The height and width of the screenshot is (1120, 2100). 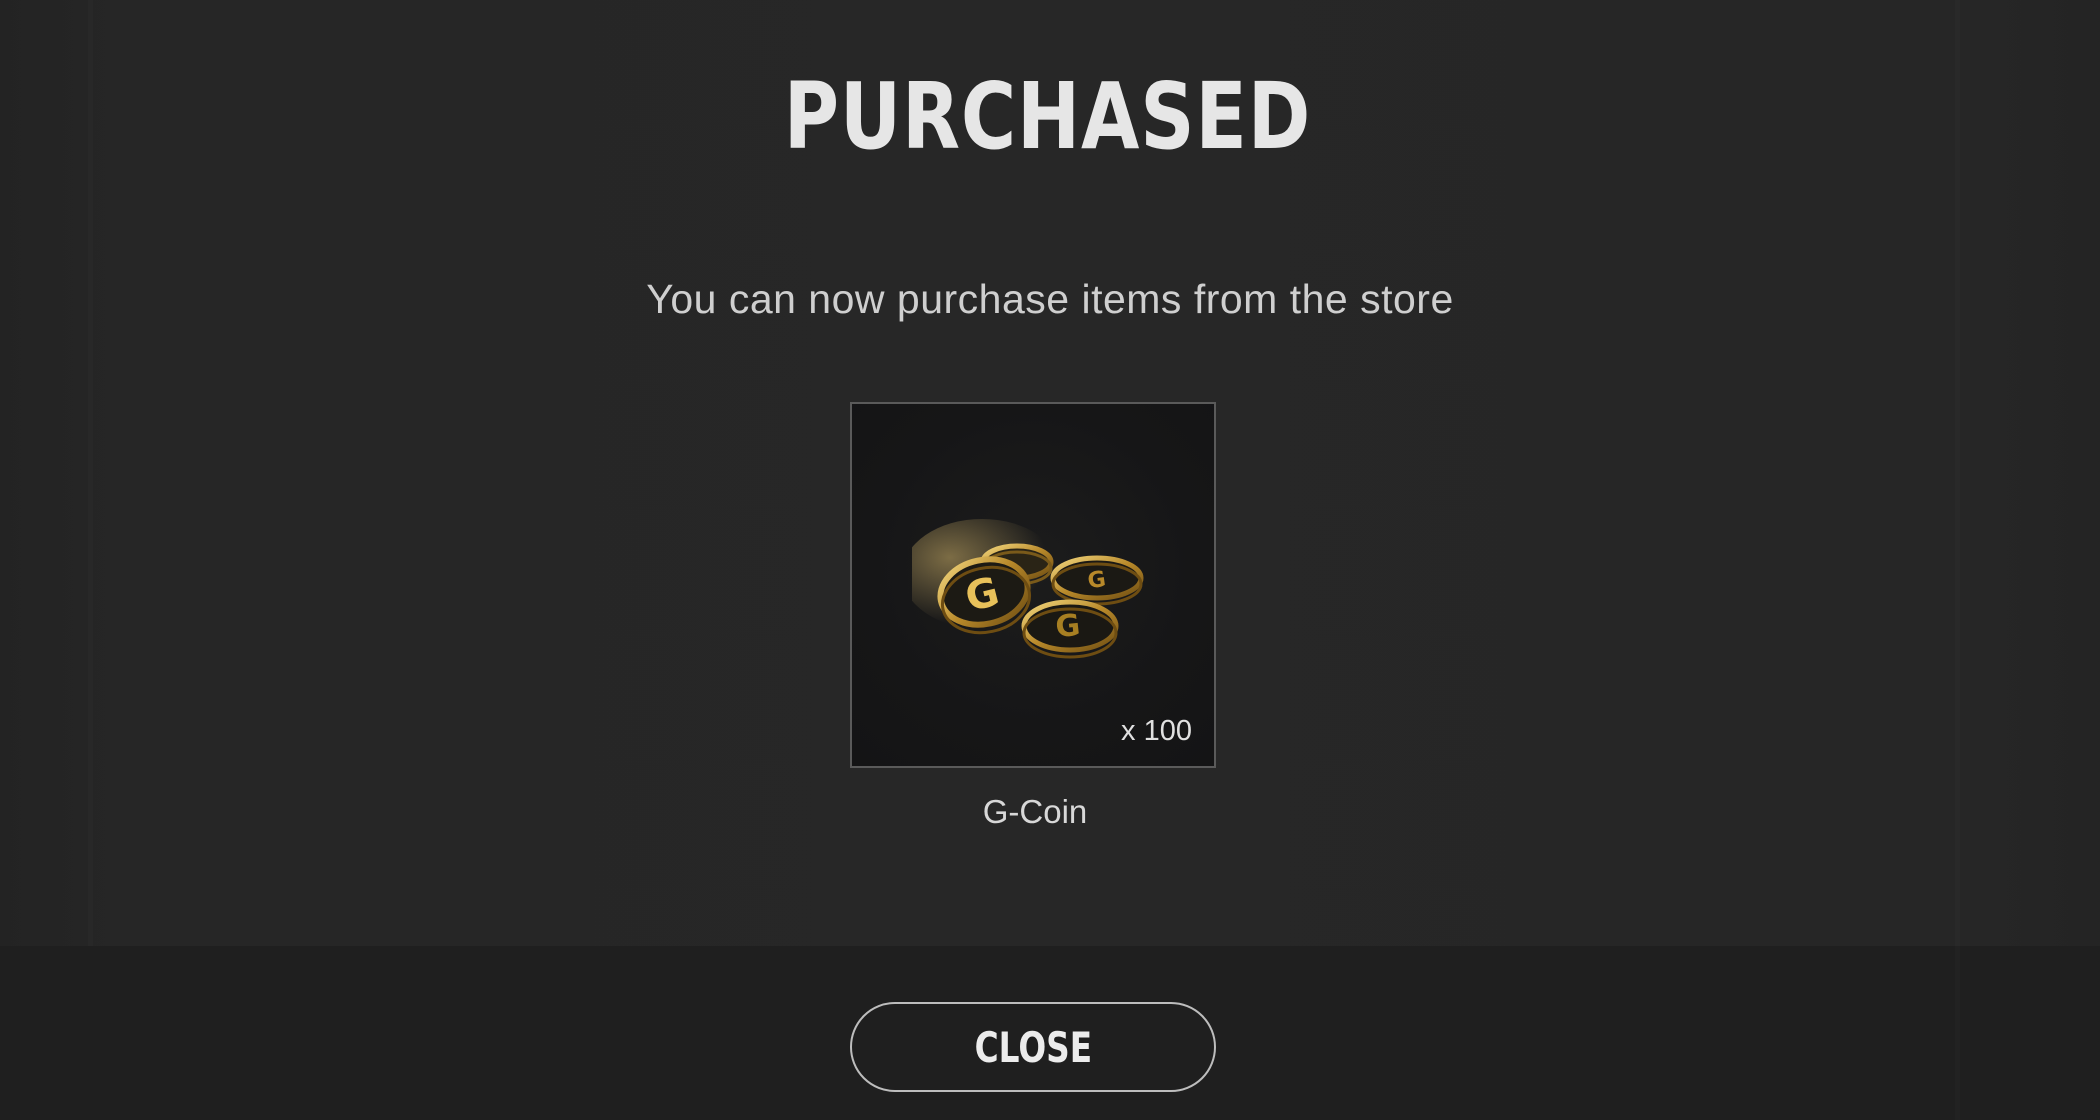 What do you see at coordinates (1035, 811) in the screenshot?
I see `item-name: G-Coin` at bounding box center [1035, 811].